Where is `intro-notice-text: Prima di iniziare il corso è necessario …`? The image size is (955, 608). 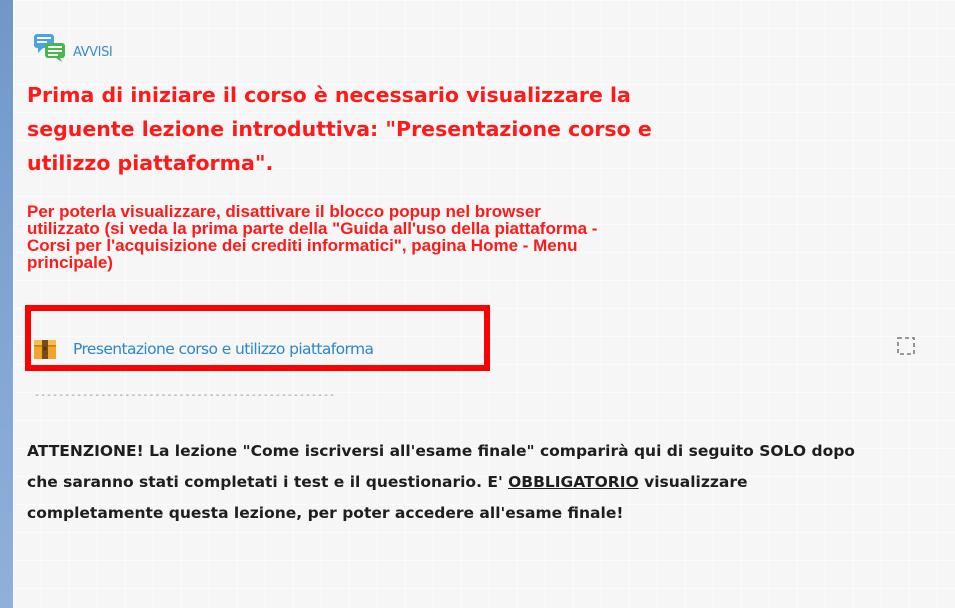 intro-notice-text: Prima di iniziare il corso è necessario … is located at coordinates (339, 129).